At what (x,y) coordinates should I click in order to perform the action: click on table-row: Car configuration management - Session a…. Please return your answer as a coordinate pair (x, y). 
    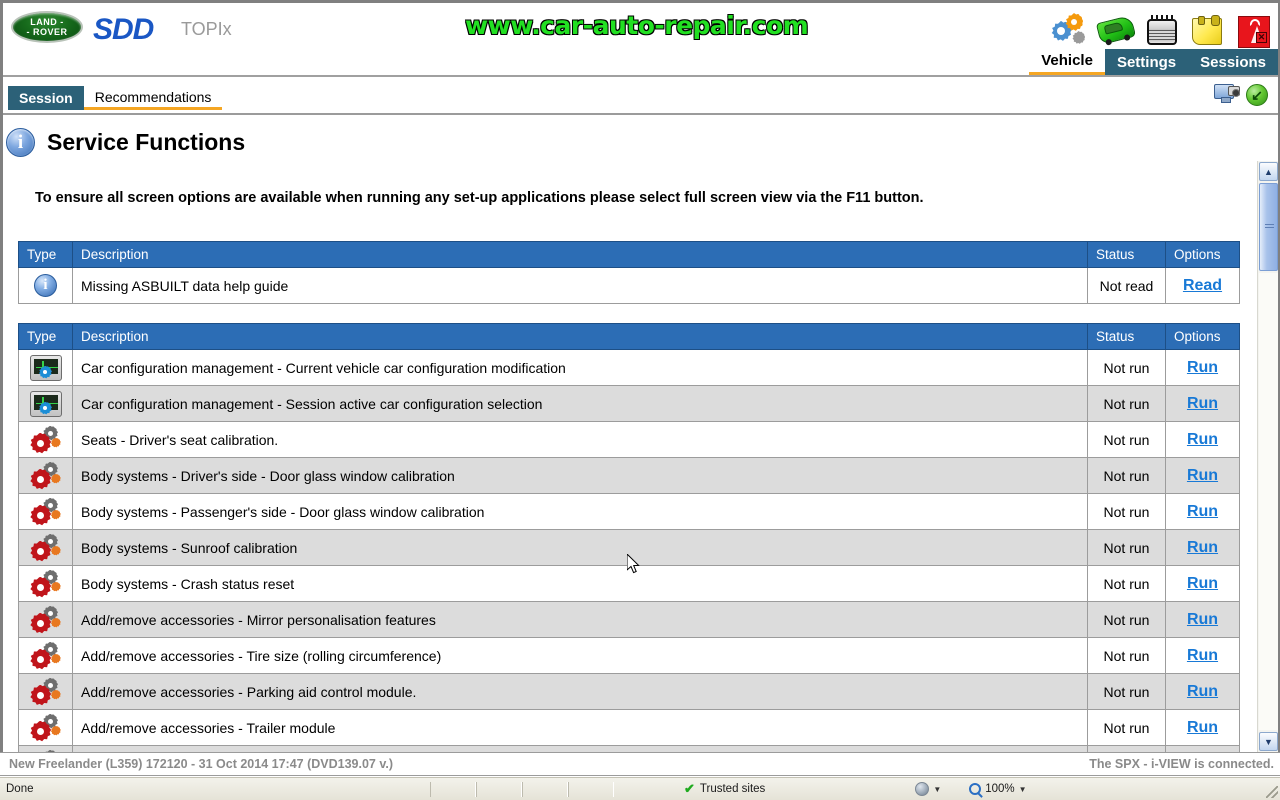
    Looking at the image, I should click on (629, 403).